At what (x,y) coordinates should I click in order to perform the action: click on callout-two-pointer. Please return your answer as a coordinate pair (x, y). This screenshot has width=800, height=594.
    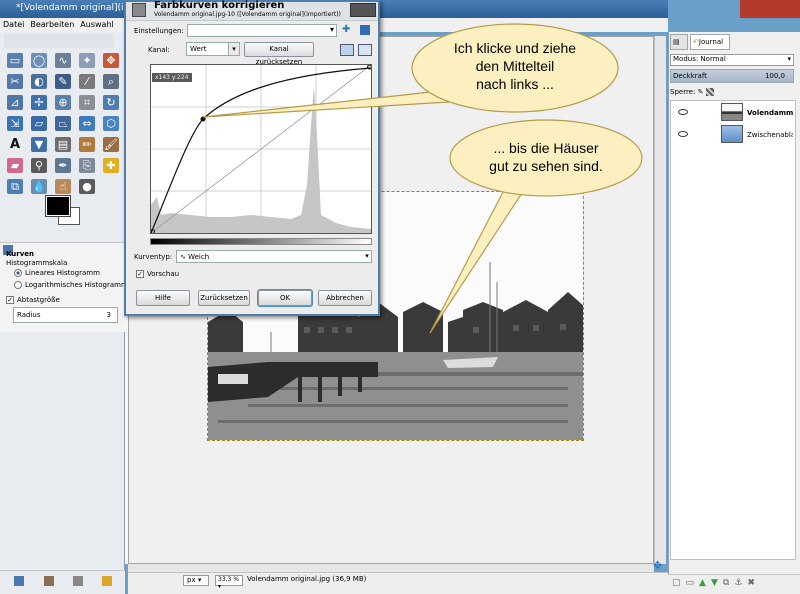
    Looking at the image, I should click on (477, 261).